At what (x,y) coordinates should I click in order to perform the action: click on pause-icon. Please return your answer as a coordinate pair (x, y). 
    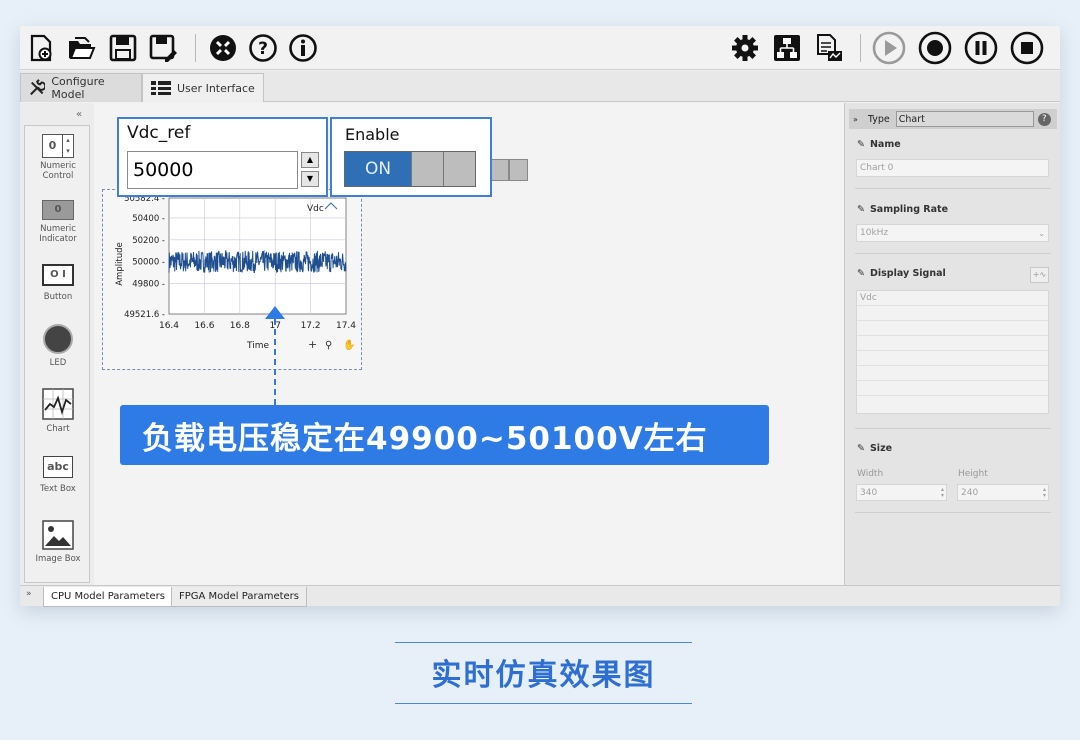
    Looking at the image, I should click on (981, 48).